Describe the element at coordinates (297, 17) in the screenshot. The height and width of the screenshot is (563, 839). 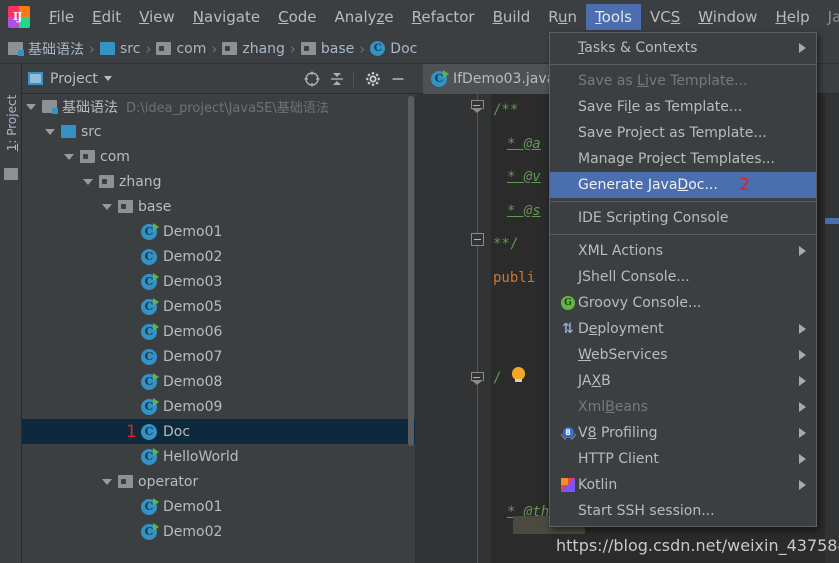
I see `menu-code: Code` at that location.